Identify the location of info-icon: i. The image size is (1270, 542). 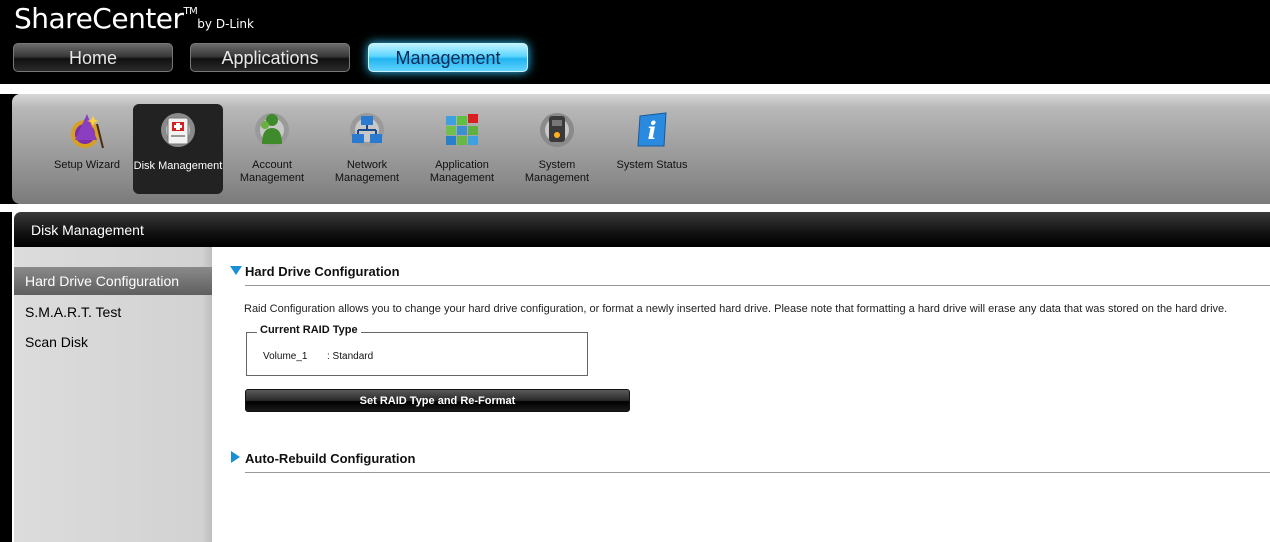
(652, 129).